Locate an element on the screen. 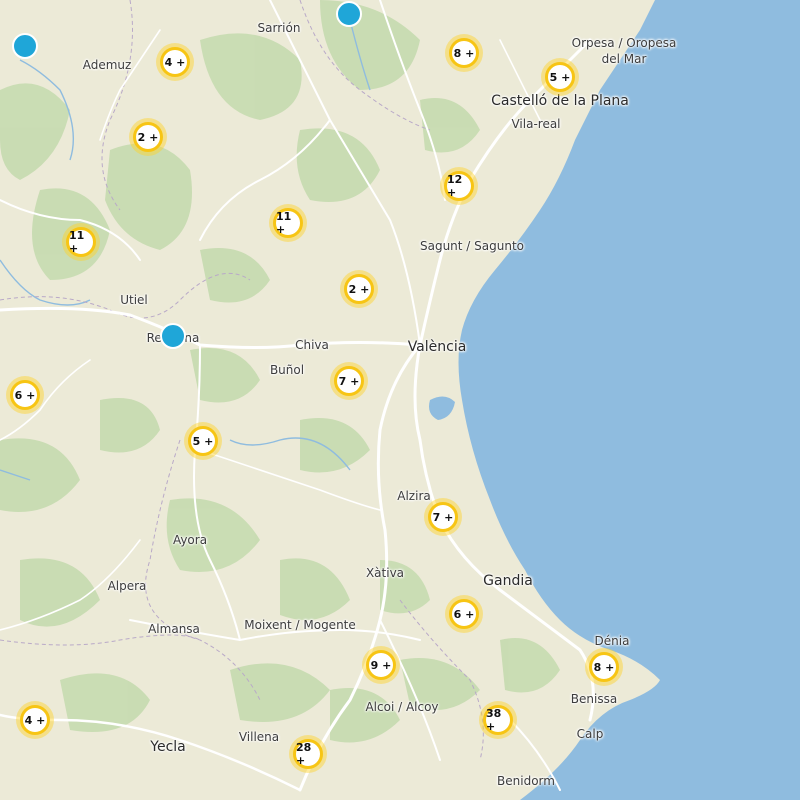  place-label-moixent: Moixent / Mogente is located at coordinates (300, 625).